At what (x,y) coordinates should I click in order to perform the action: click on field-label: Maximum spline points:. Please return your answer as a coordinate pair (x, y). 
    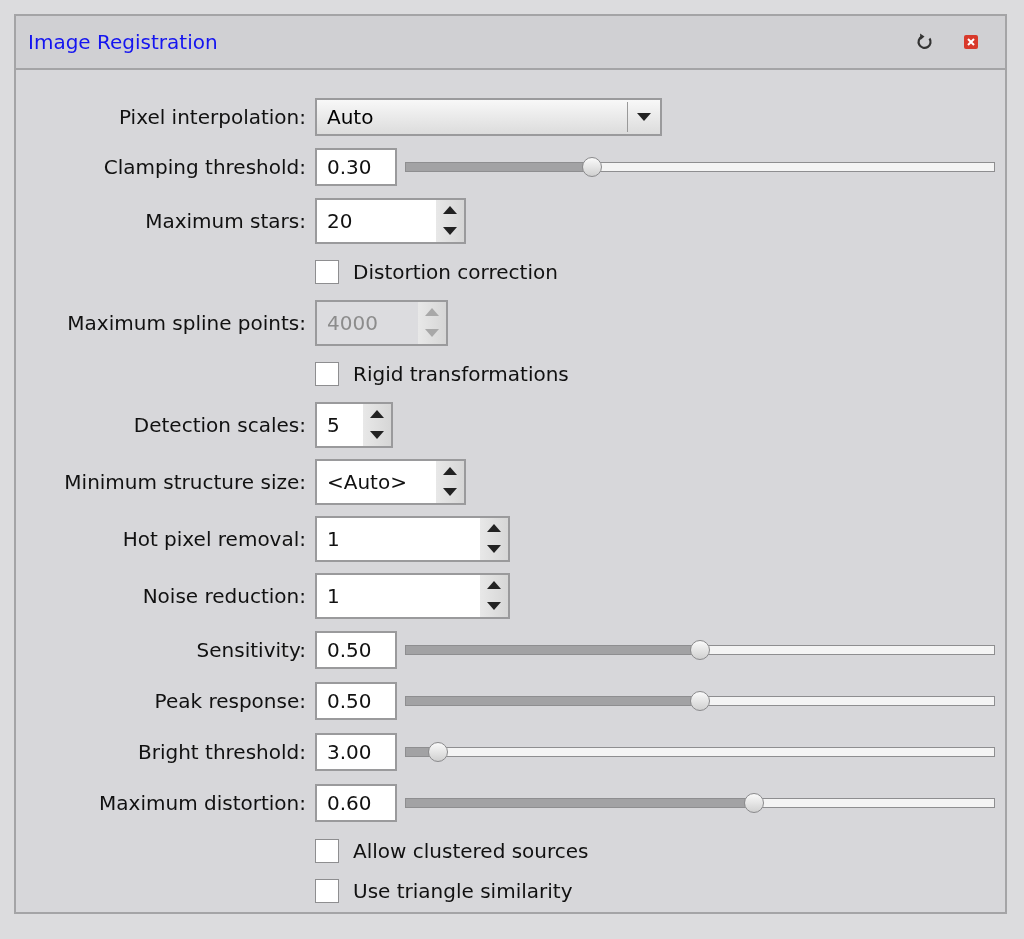
    Looking at the image, I should click on (186, 322).